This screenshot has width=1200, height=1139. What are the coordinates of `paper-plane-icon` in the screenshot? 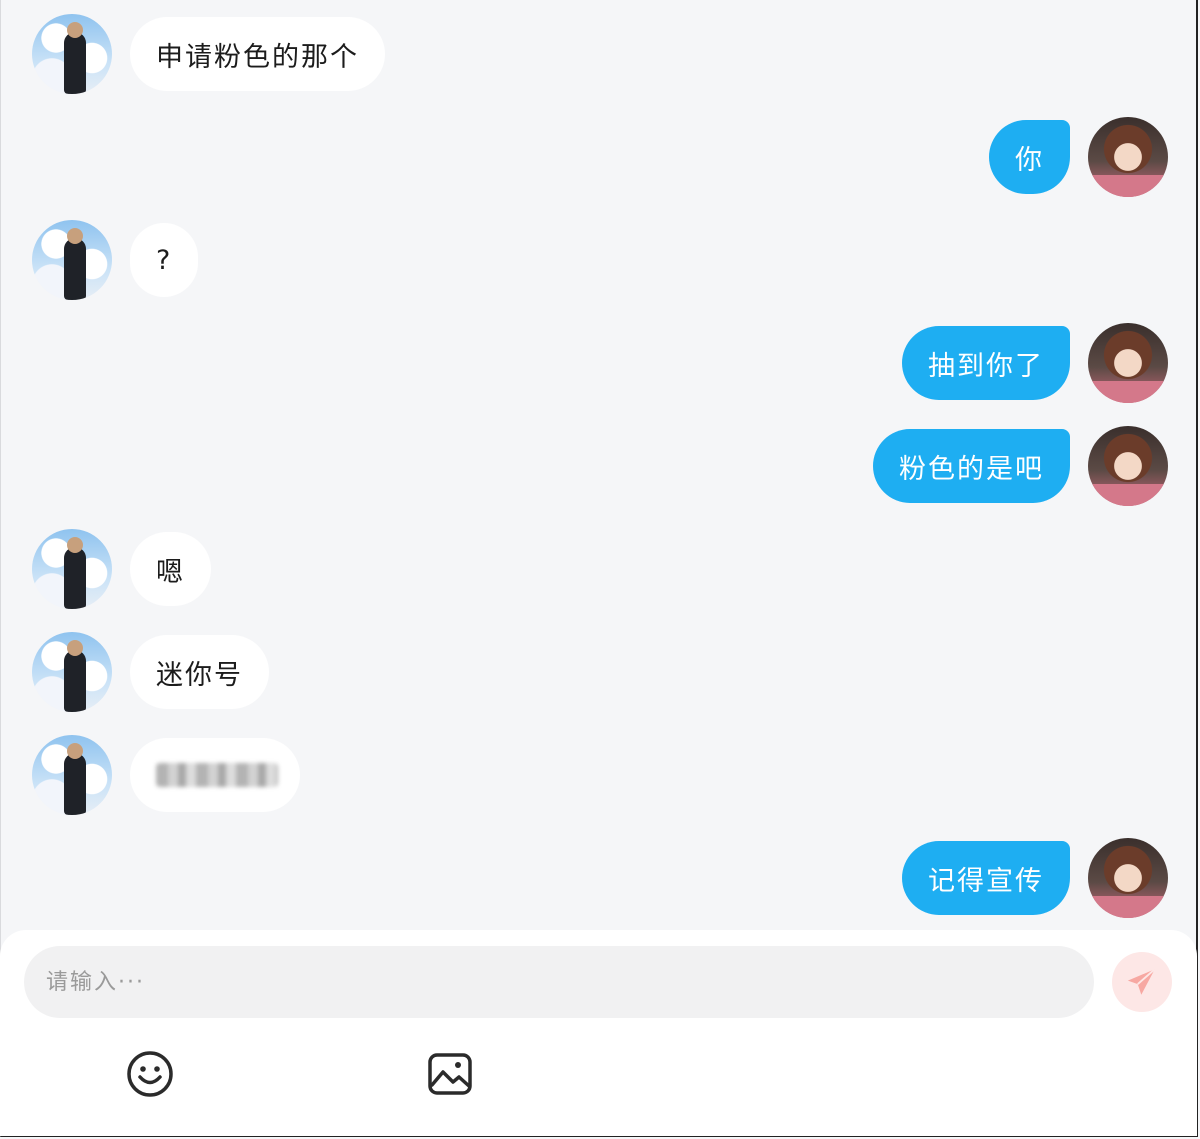 It's located at (1141, 981).